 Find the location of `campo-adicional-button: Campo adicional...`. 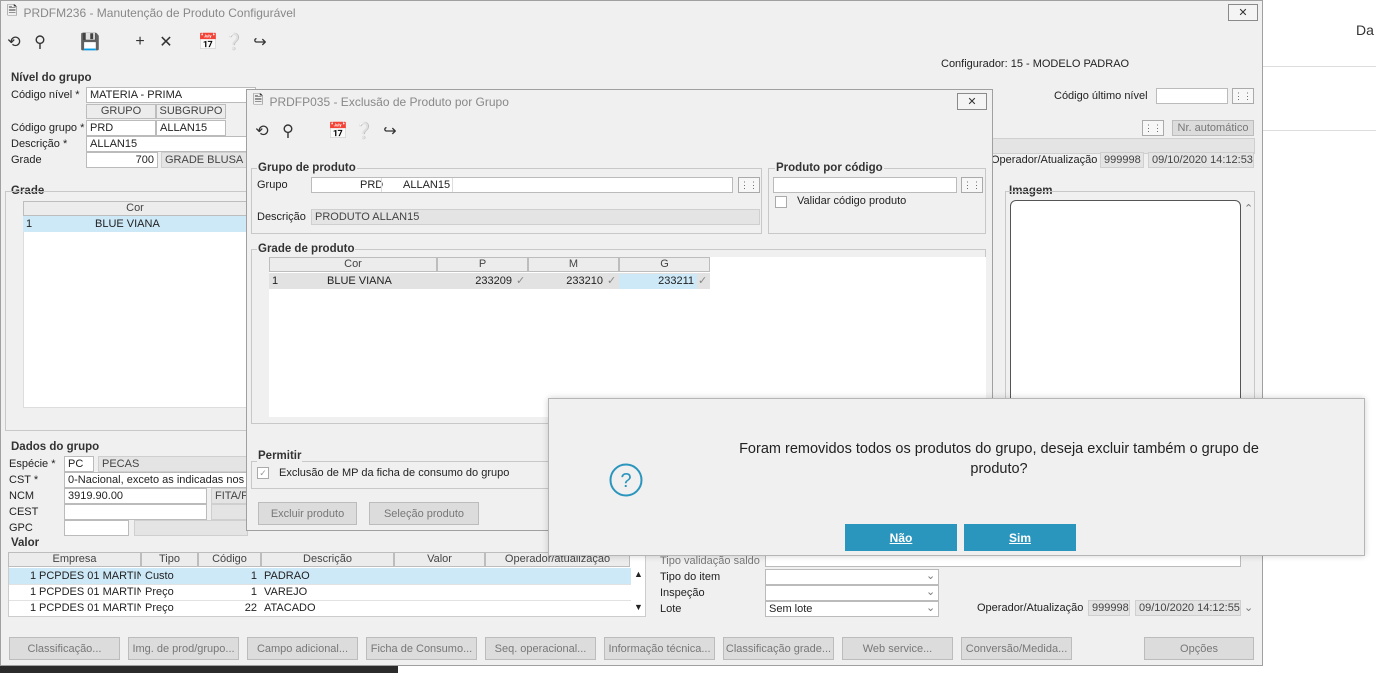

campo-adicional-button: Campo adicional... is located at coordinates (302, 648).